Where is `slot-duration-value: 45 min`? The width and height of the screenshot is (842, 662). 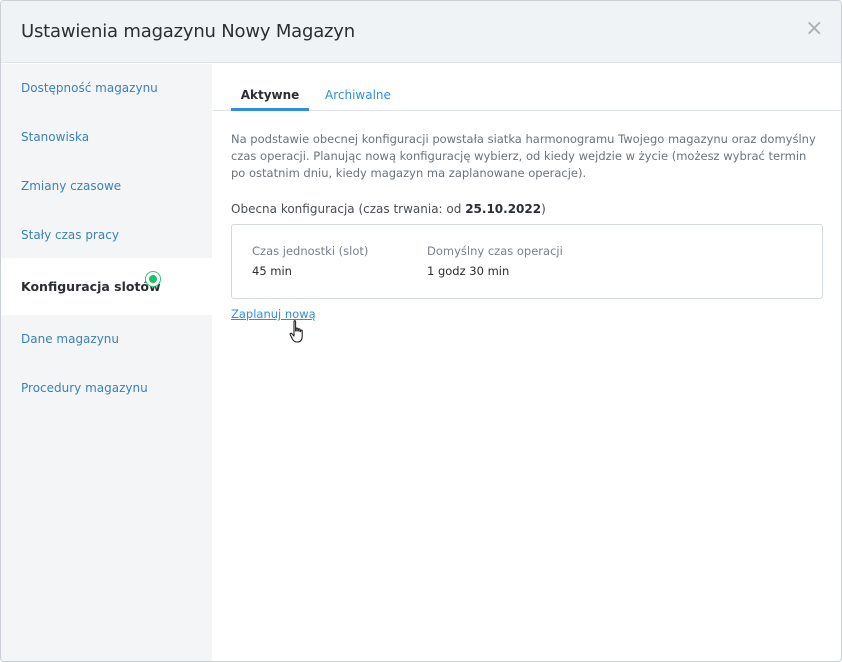 slot-duration-value: 45 min is located at coordinates (272, 271).